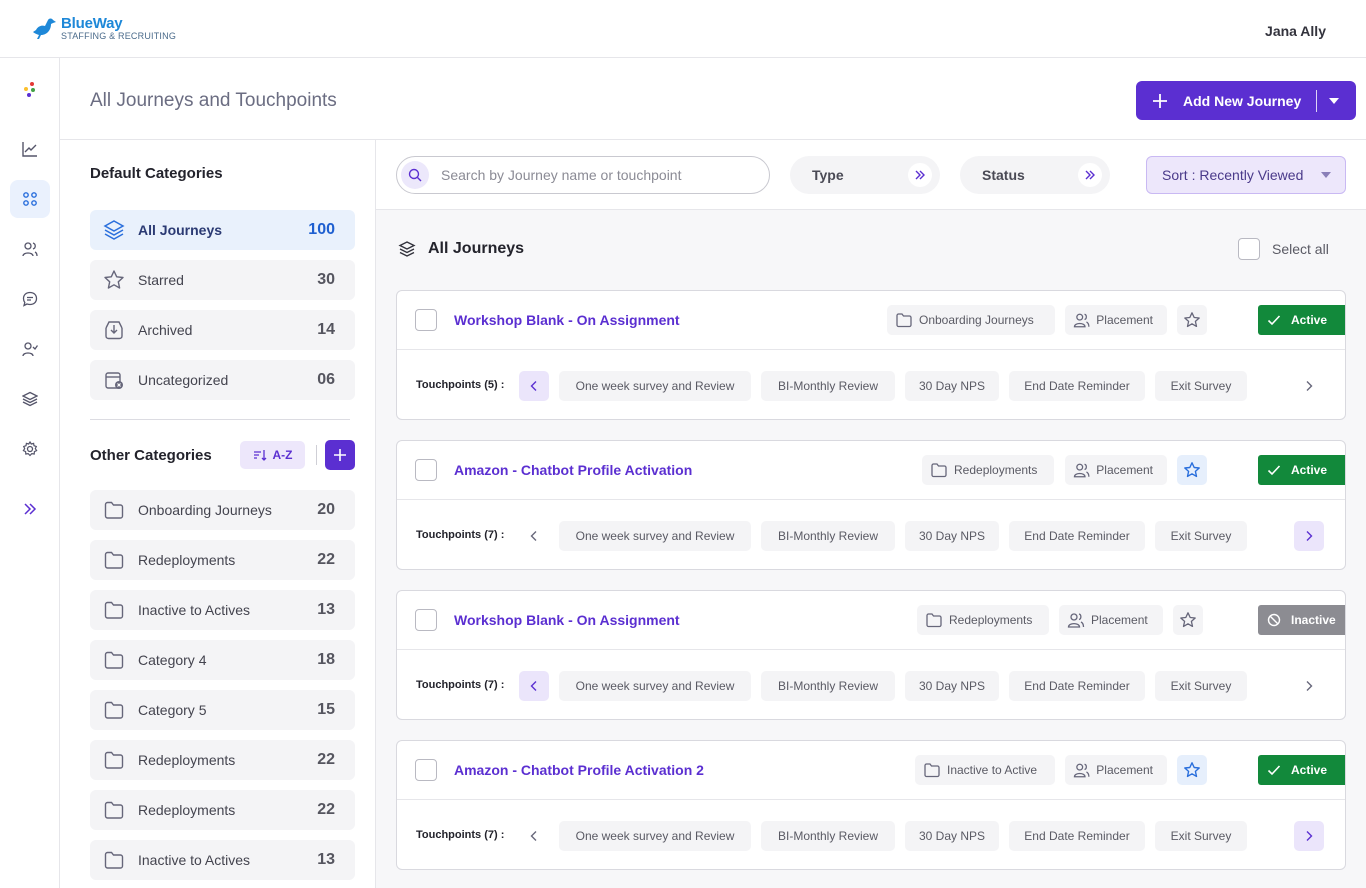 The image size is (1366, 888). What do you see at coordinates (222, 380) in the screenshot?
I see `category-uncategorized: Uncategorized 06` at bounding box center [222, 380].